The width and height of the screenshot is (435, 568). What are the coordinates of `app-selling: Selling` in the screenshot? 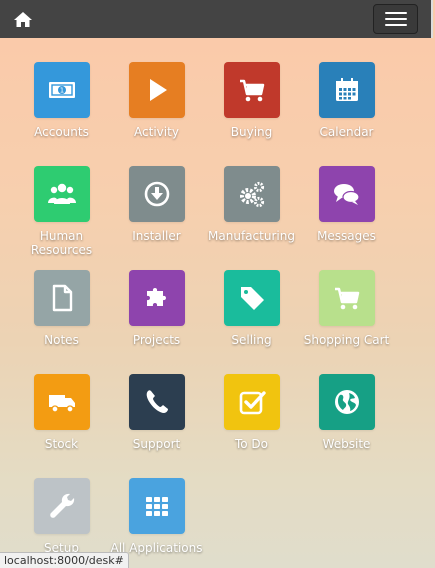 It's located at (251, 322).